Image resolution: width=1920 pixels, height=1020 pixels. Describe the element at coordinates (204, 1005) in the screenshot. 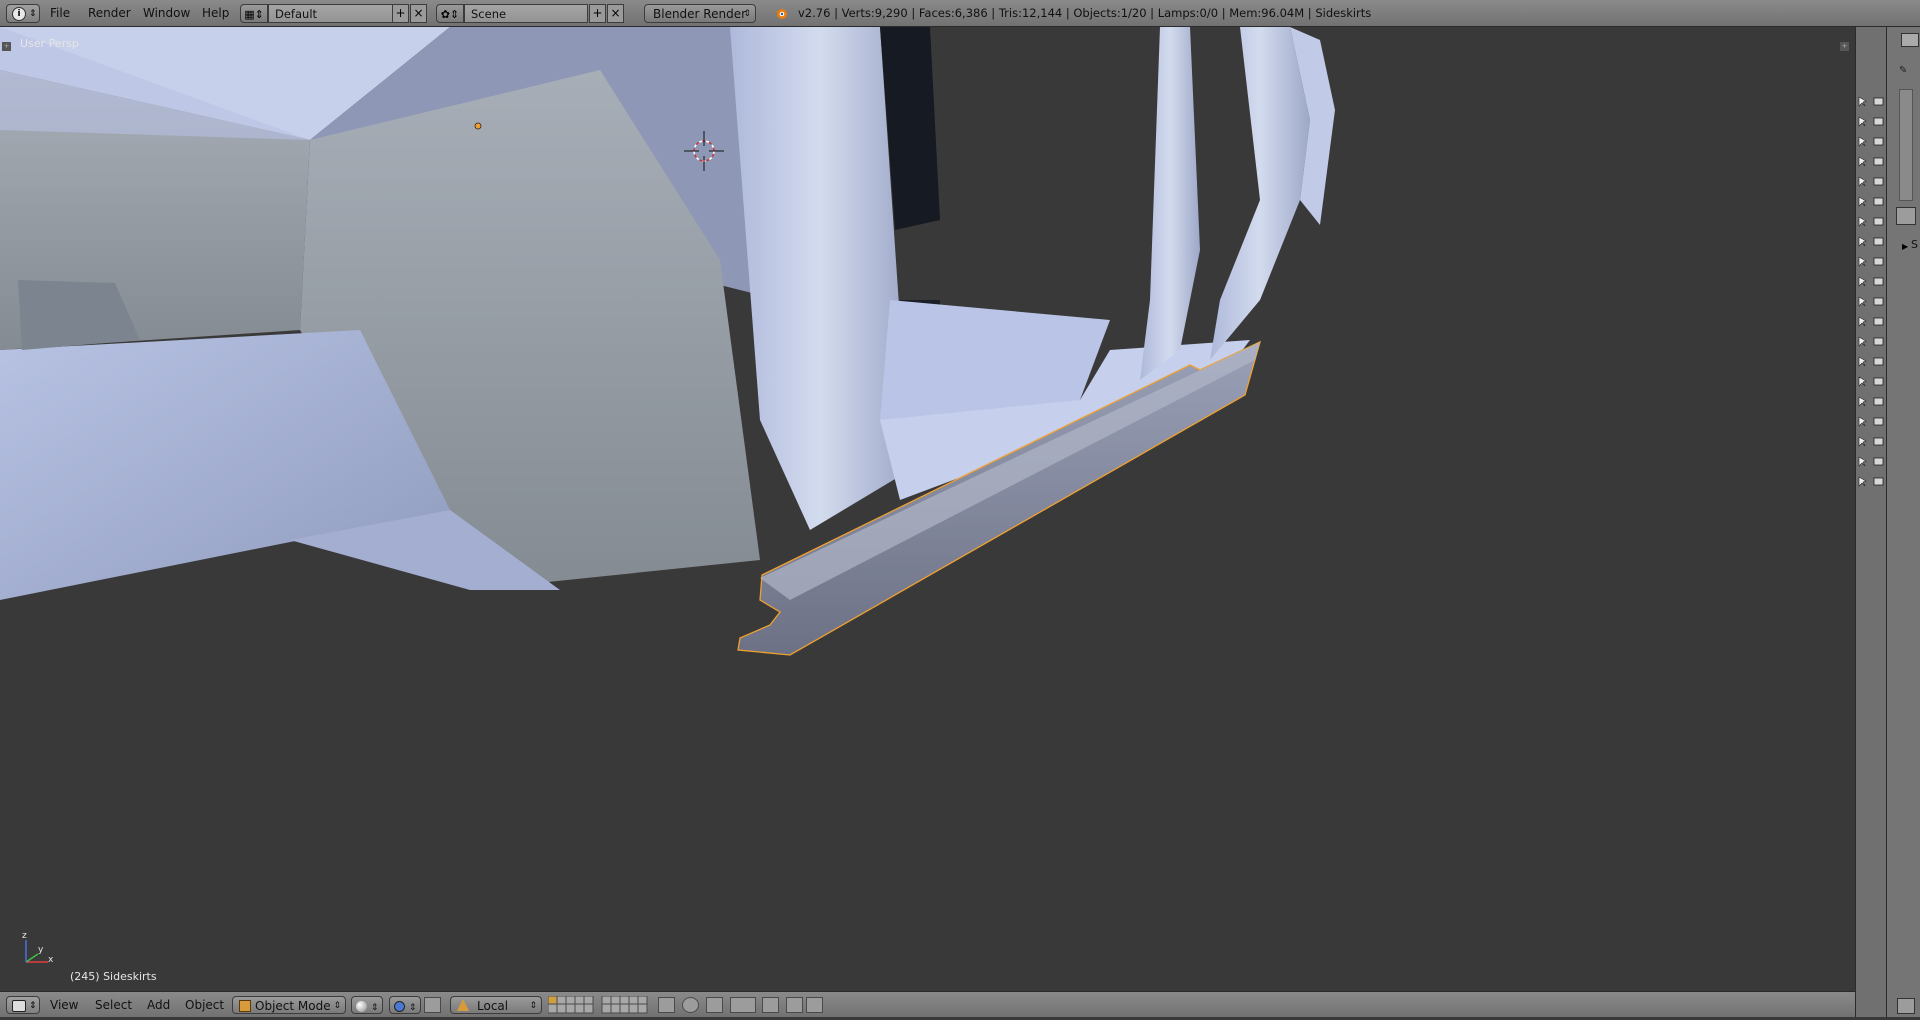

I see `menu-object: Object` at that location.